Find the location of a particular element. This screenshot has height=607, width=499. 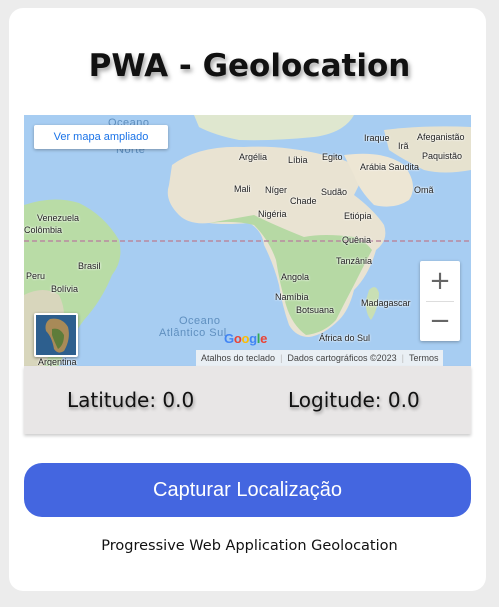

longitude-display: Logitude: 0.0 is located at coordinates (354, 400).